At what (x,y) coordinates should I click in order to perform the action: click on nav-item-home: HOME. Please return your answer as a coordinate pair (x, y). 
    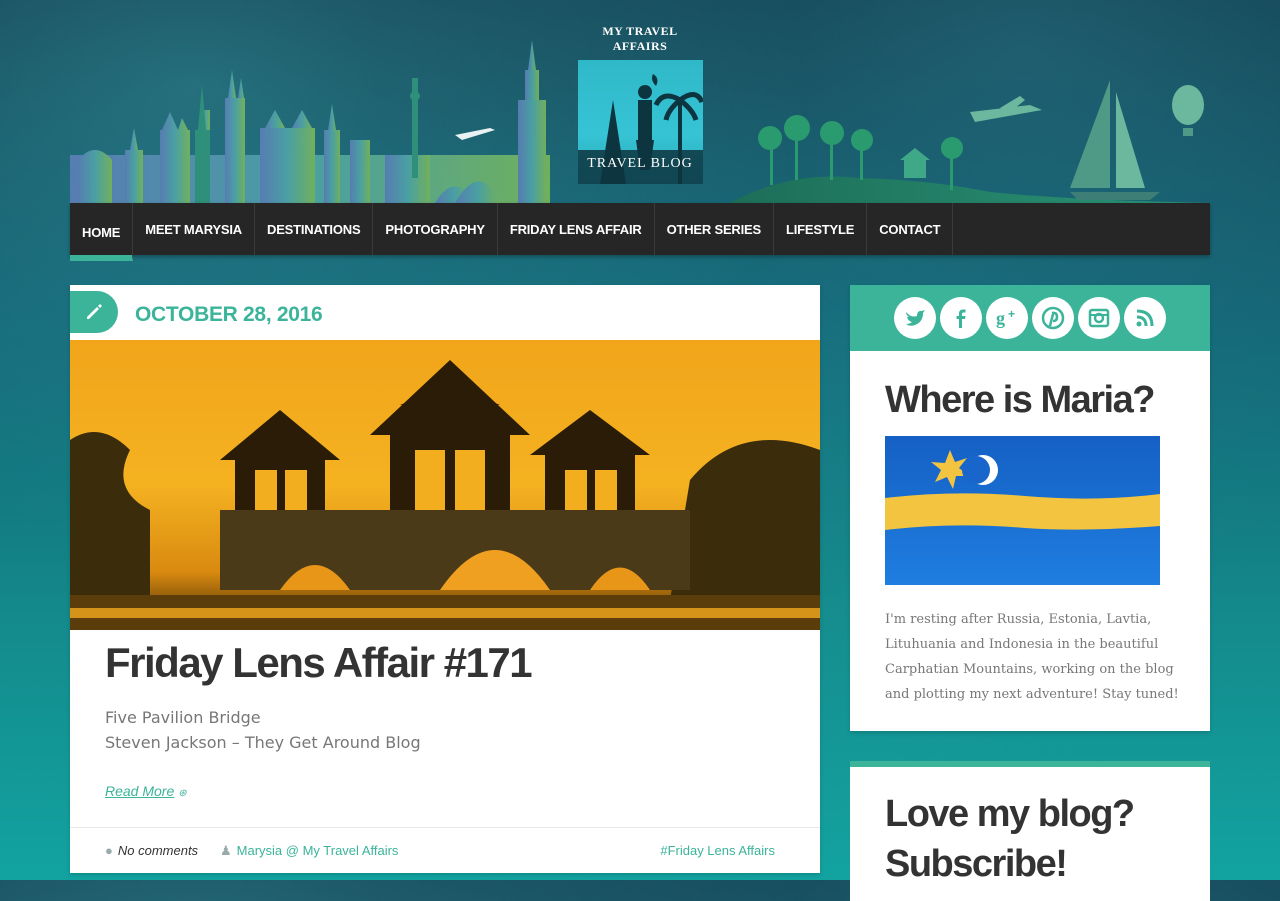
    Looking at the image, I should click on (102, 232).